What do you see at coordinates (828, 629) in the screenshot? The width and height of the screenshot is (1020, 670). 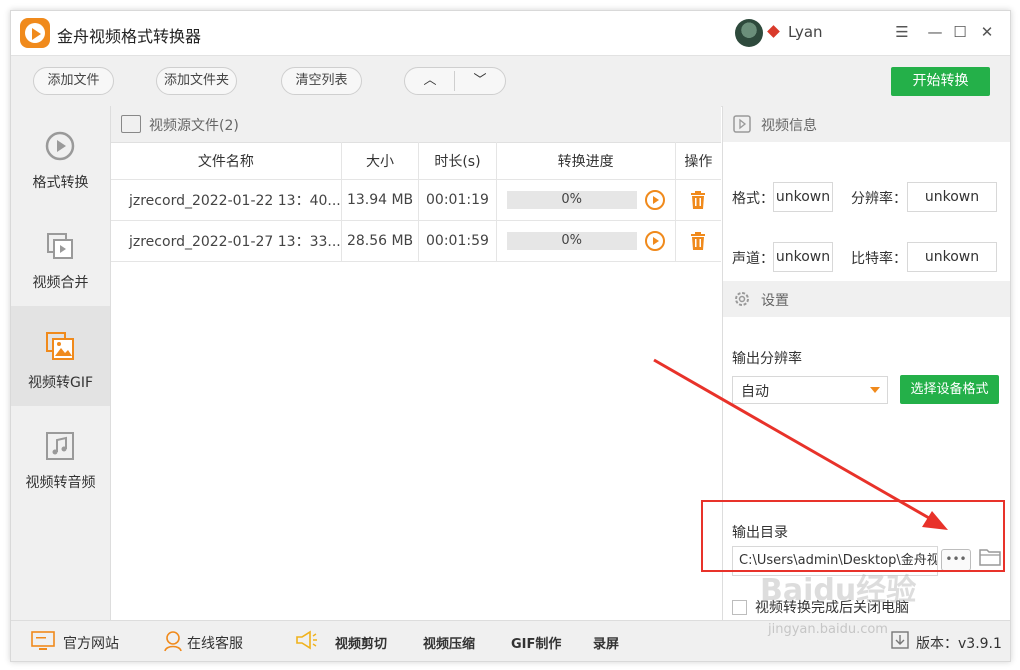 I see `watermark-site: jingyan.baidu.com` at bounding box center [828, 629].